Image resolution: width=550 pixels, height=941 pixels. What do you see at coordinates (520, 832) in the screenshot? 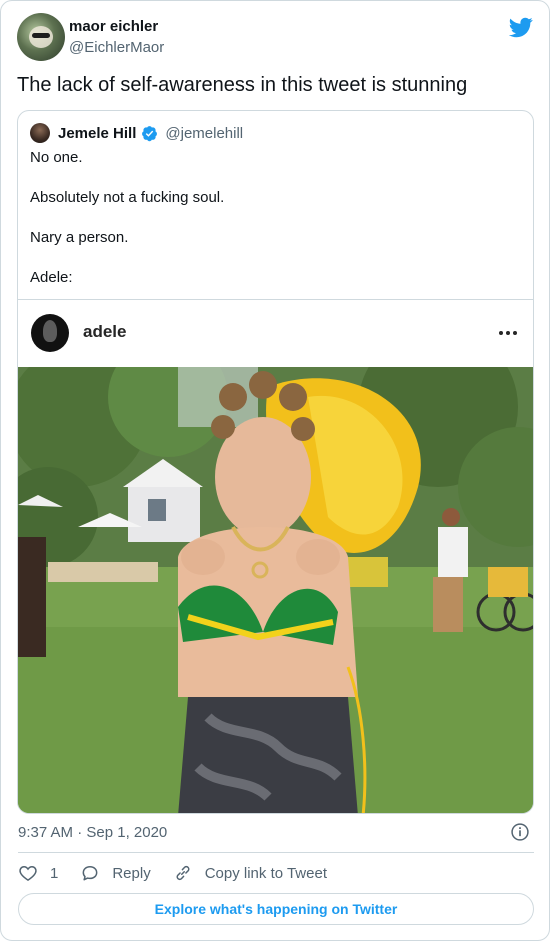
I see `info-icon` at bounding box center [520, 832].